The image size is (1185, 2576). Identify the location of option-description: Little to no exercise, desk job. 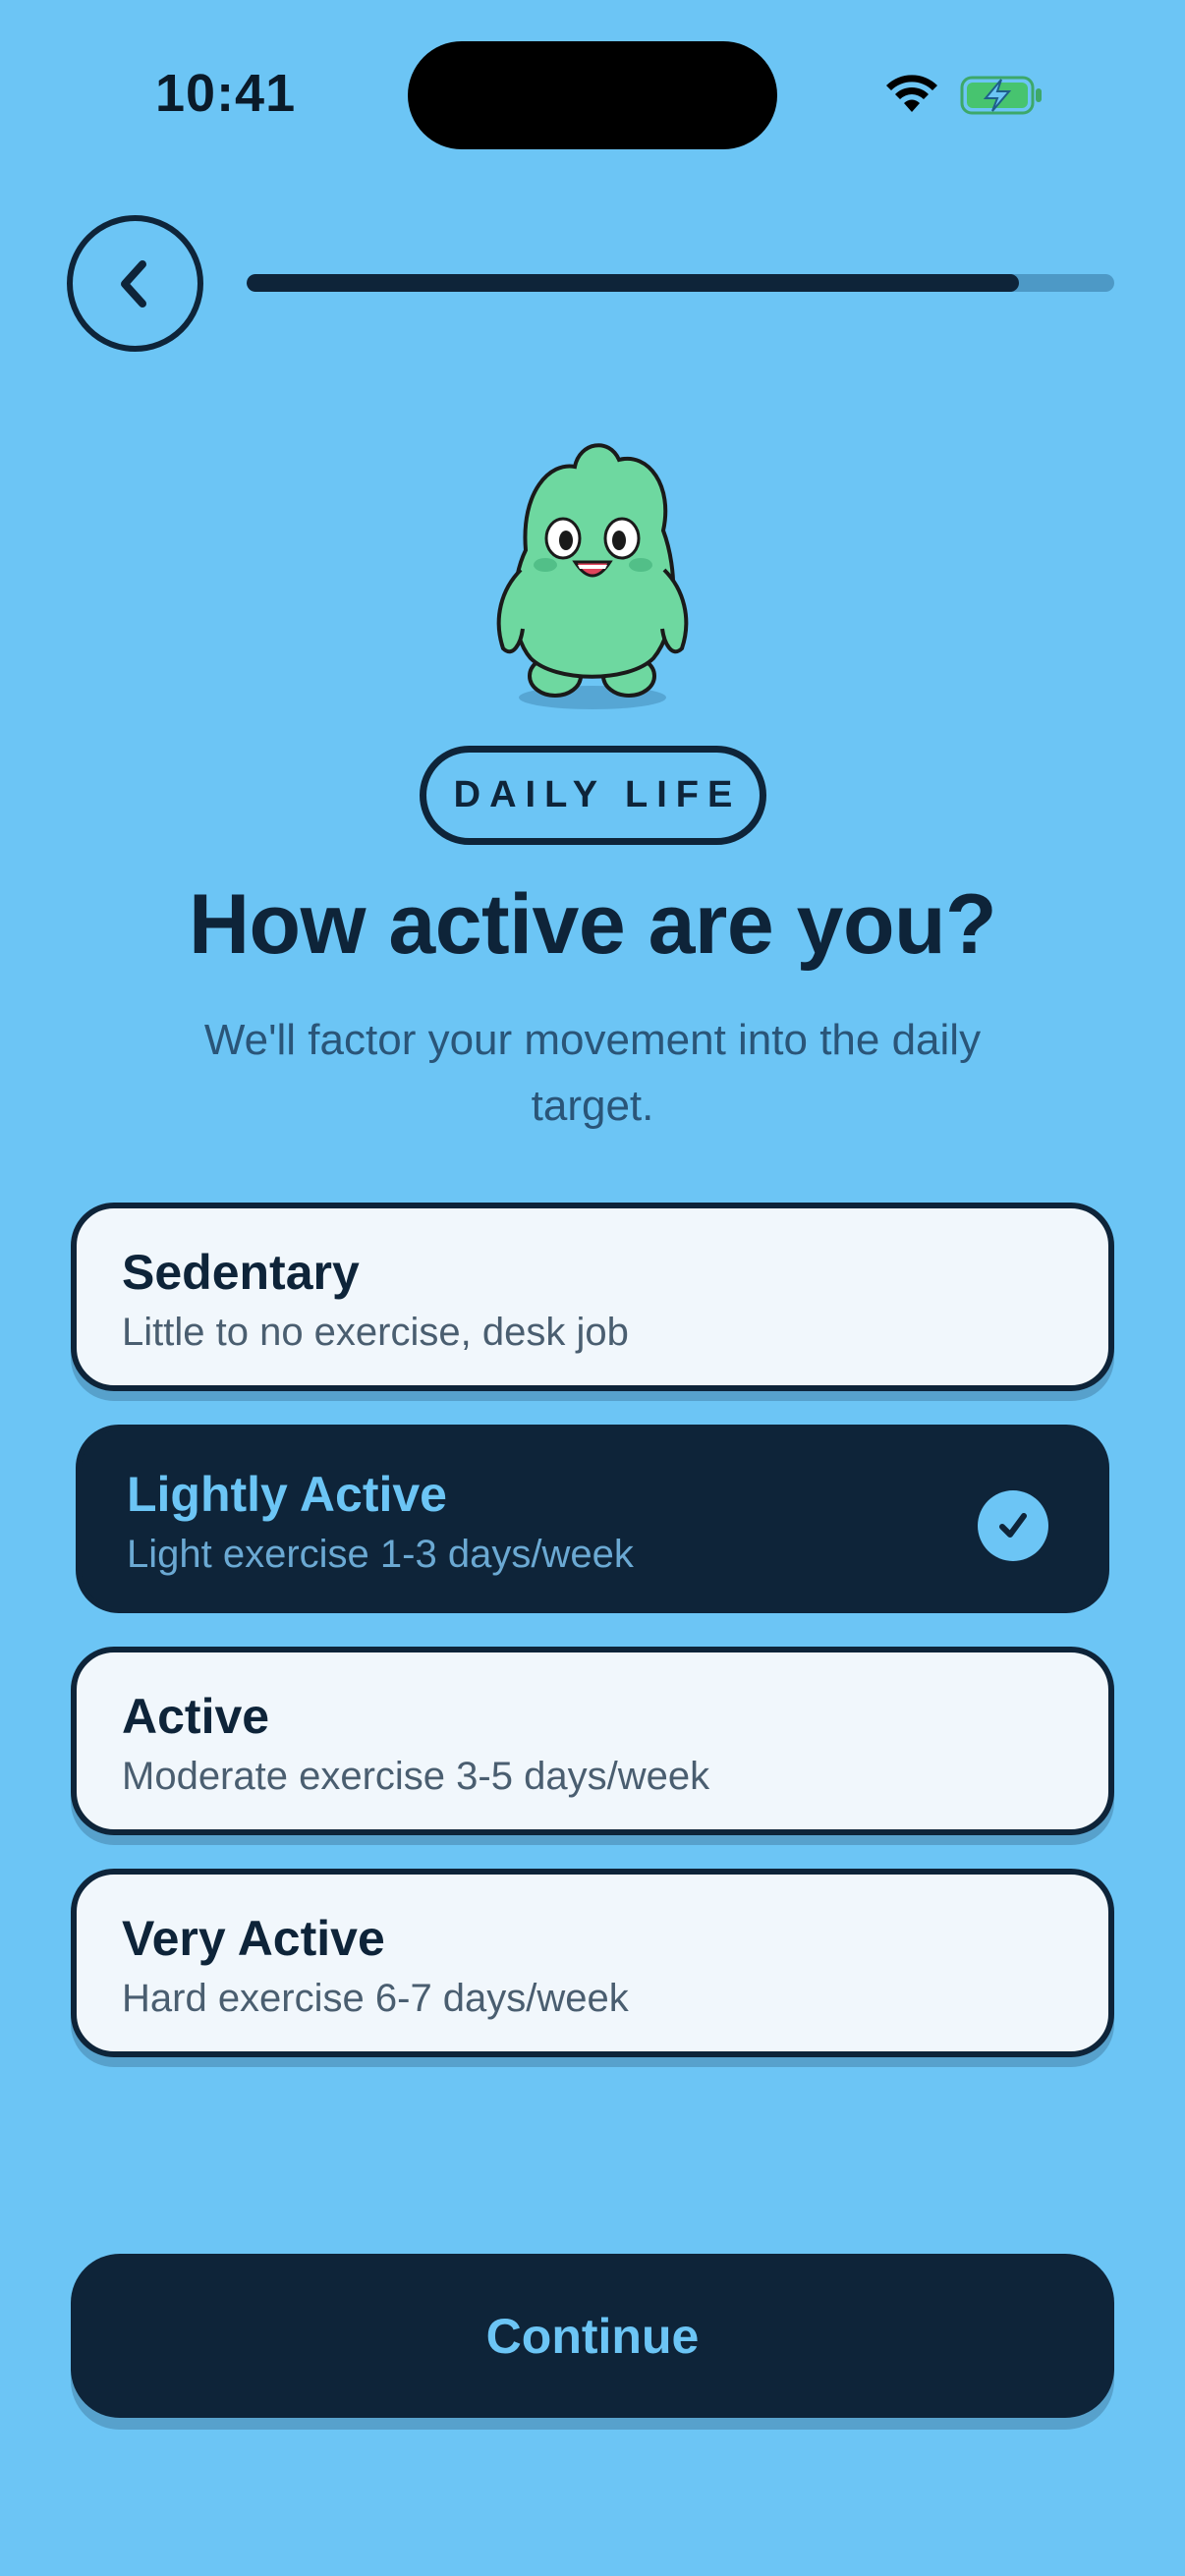
(376, 1332).